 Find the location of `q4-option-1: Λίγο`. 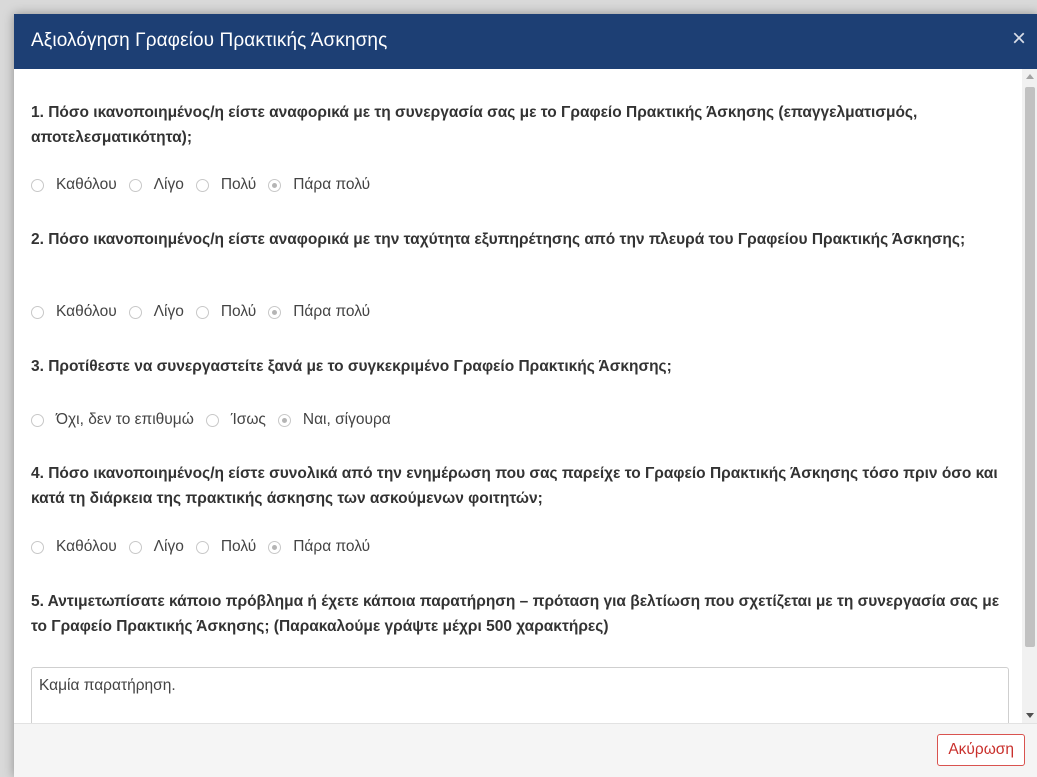

q4-option-1: Λίγο is located at coordinates (156, 547).